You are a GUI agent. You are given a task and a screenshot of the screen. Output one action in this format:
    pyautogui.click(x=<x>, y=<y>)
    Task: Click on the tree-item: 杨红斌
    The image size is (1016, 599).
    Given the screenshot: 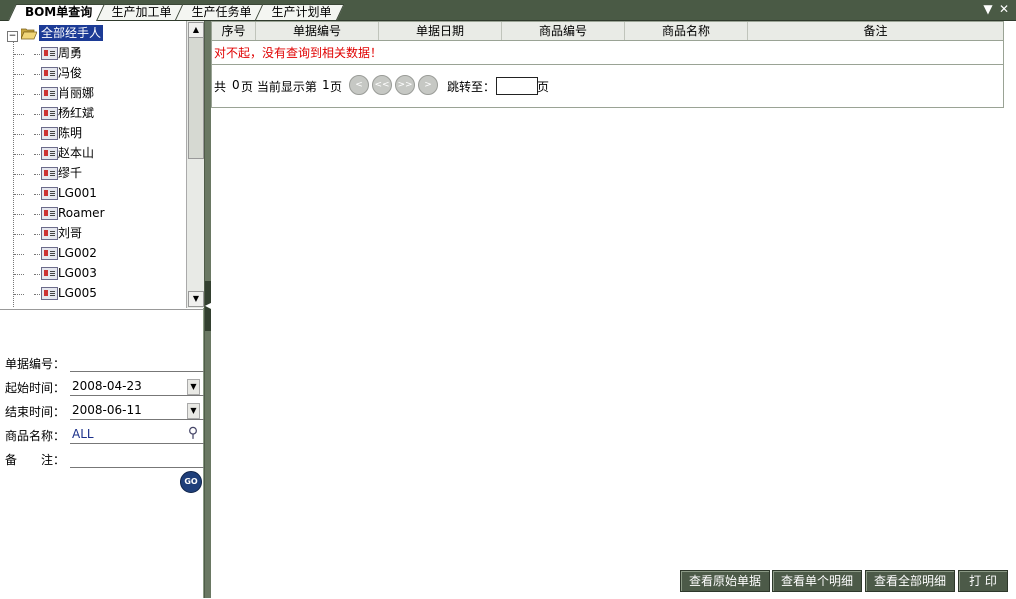 What is the action you would take?
    pyautogui.click(x=93, y=113)
    